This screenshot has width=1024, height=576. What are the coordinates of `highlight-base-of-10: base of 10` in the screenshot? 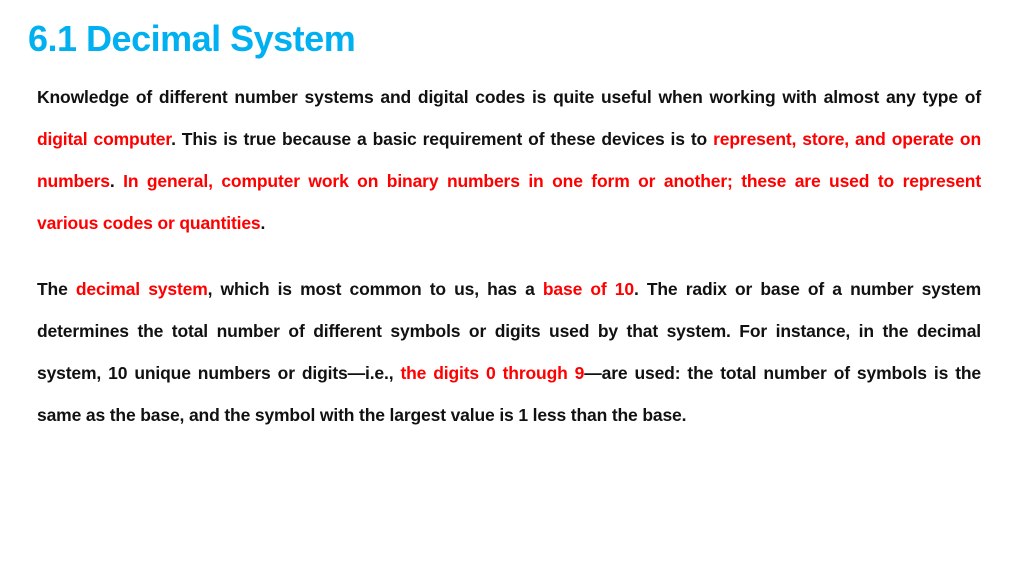 It's located at (588, 289).